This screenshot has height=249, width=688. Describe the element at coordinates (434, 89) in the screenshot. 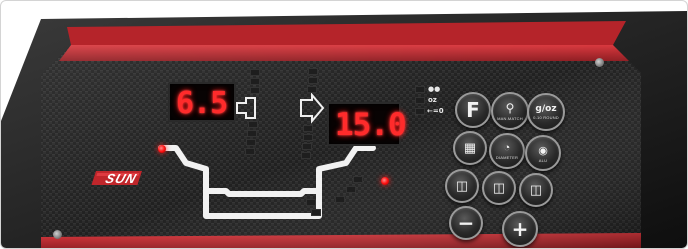

I see `motorbike-icon: ●●` at that location.